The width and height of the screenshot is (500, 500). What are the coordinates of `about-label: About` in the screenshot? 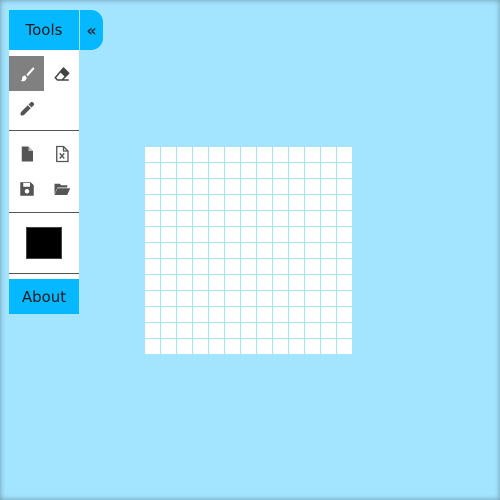 It's located at (44, 296).